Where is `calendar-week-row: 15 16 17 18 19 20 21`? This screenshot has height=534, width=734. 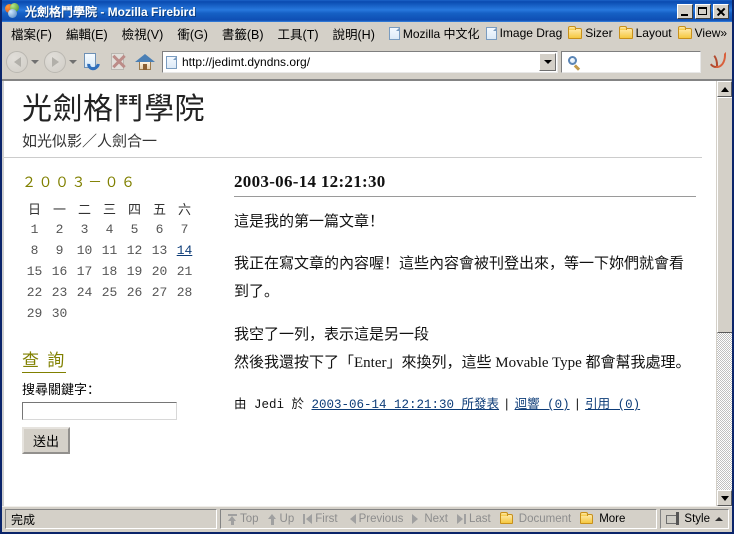 calendar-week-row: 15 16 17 18 19 20 21 is located at coordinates (109, 271).